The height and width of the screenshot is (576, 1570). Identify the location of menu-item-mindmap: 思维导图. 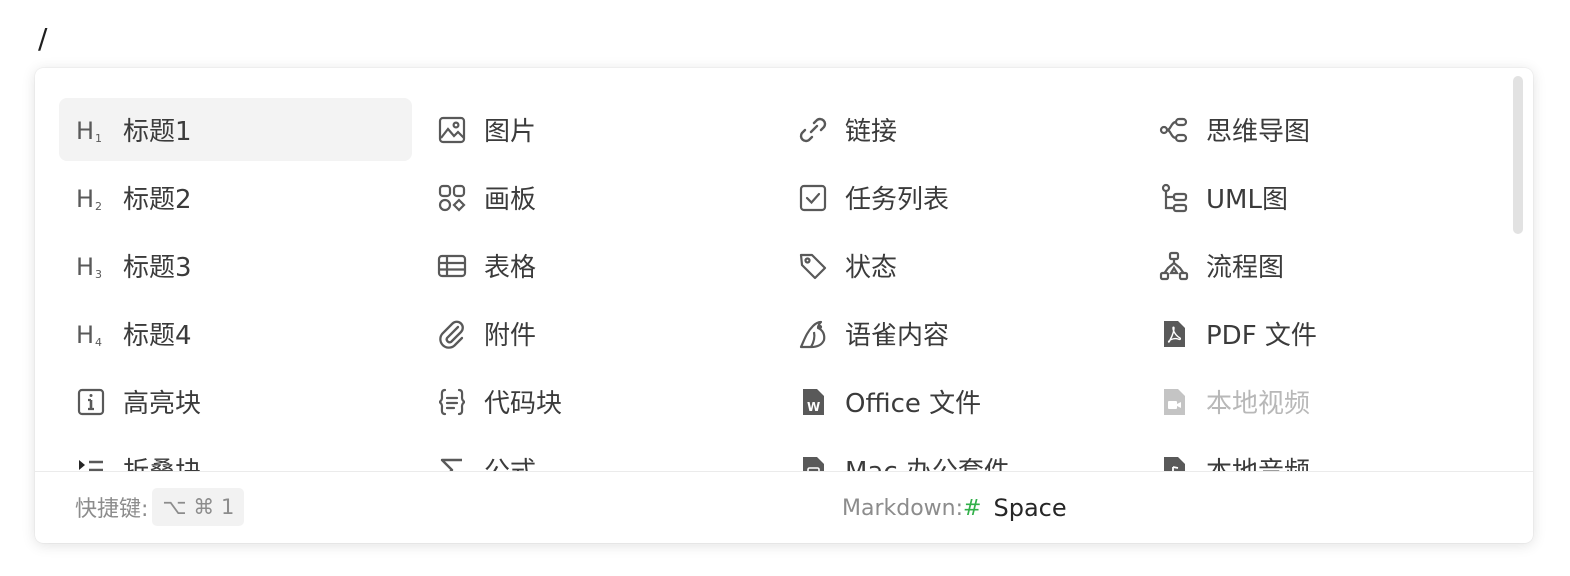
(1318, 129).